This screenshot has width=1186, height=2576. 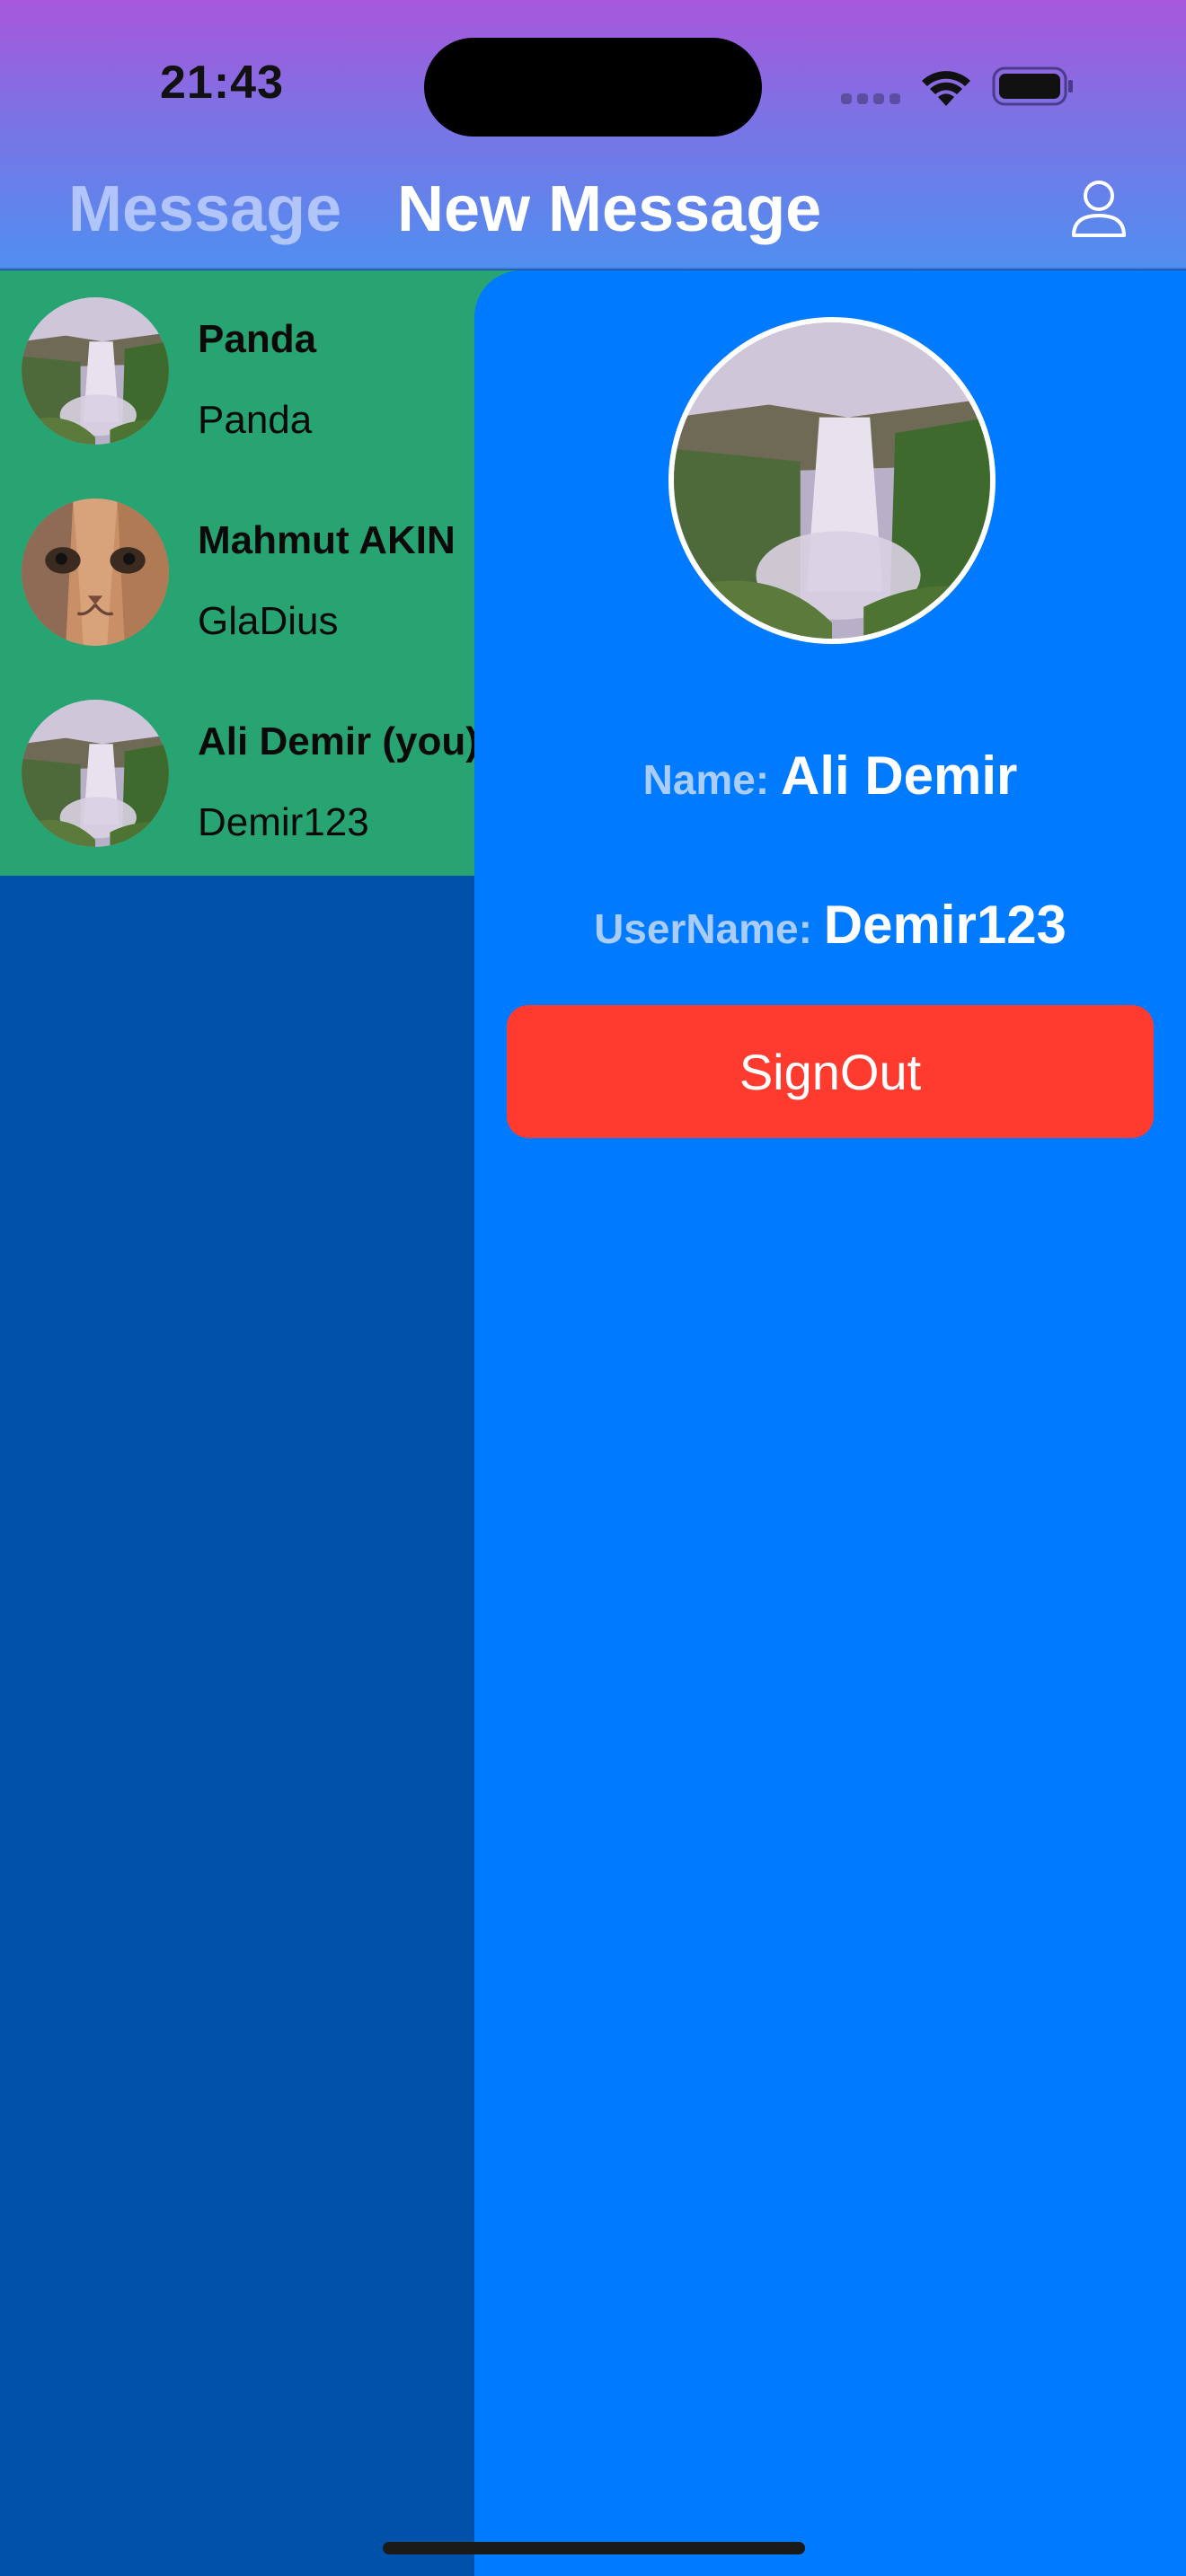 What do you see at coordinates (870, 98) in the screenshot?
I see `cellular-signal-icon` at bounding box center [870, 98].